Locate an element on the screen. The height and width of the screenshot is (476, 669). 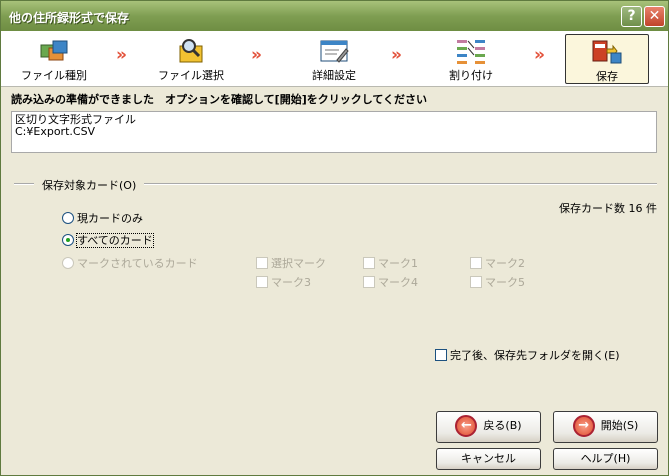
checkbox-mark-1: マーク1 is located at coordinates (390, 262).